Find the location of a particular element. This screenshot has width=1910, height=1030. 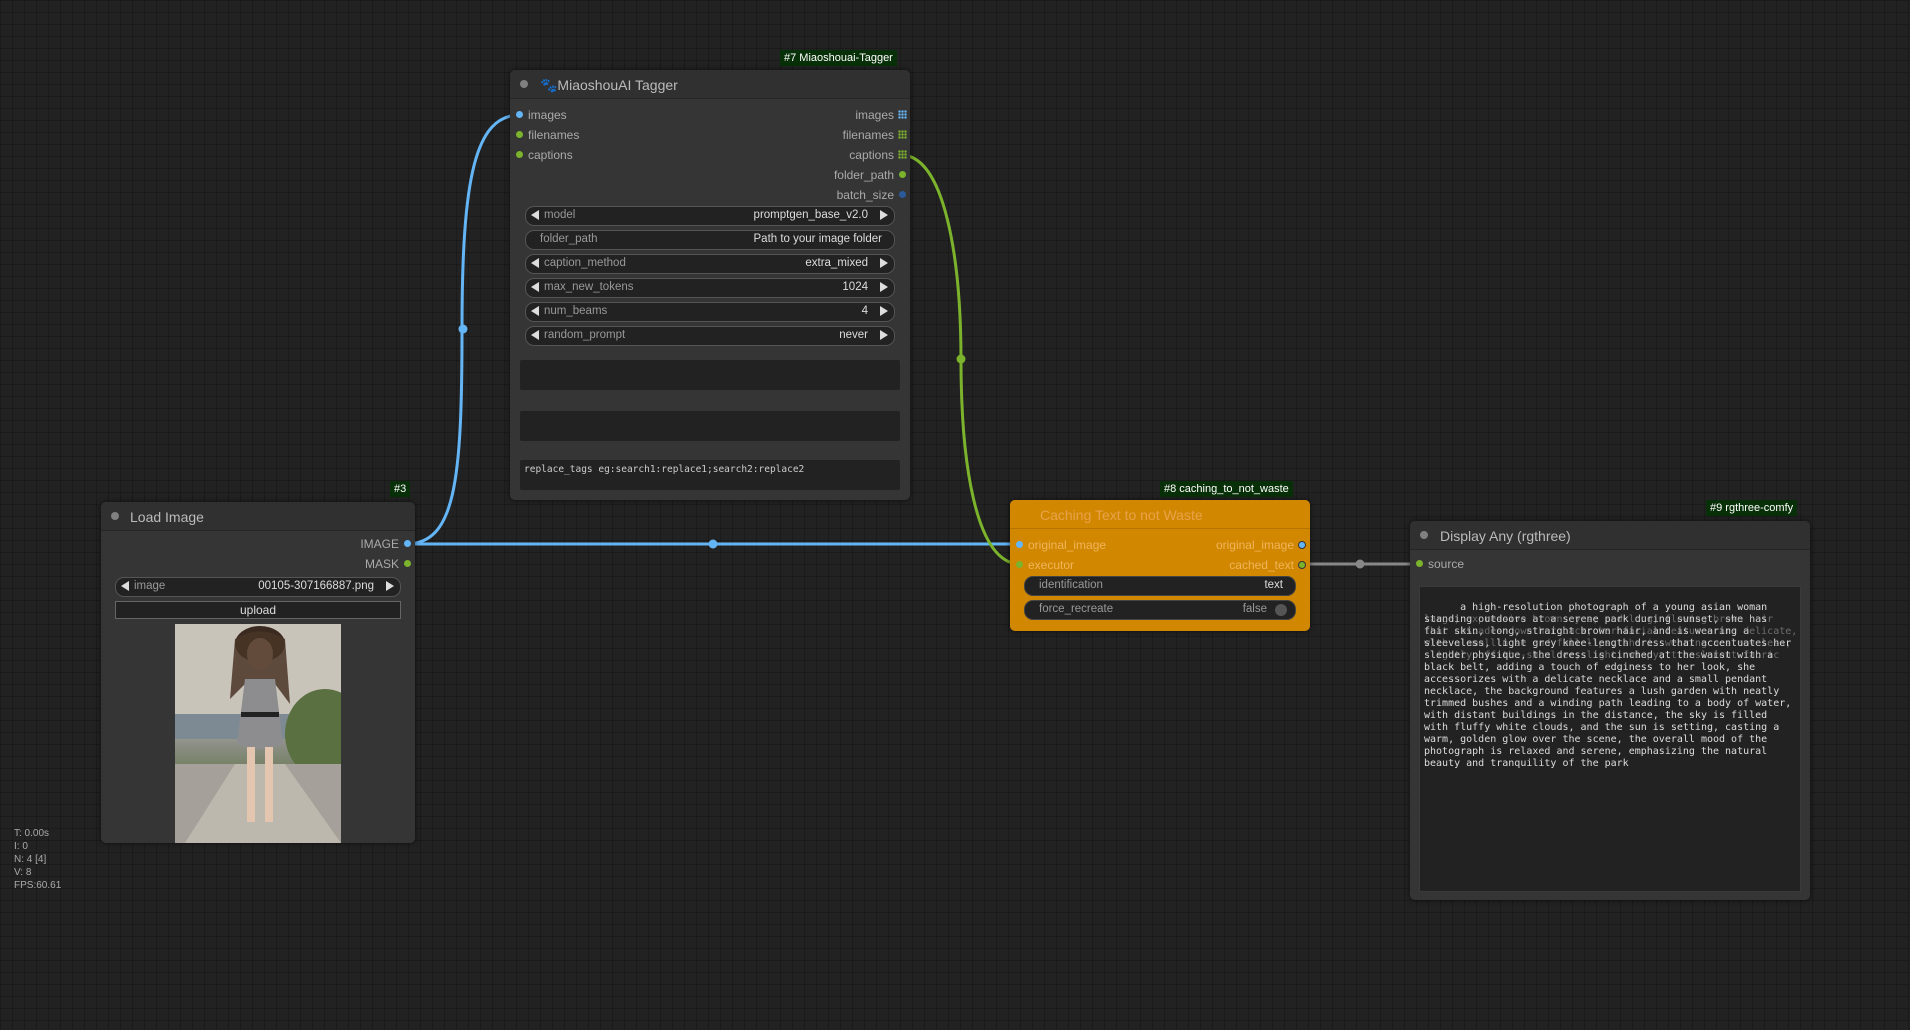

slot-label: filenames is located at coordinates (554, 135).